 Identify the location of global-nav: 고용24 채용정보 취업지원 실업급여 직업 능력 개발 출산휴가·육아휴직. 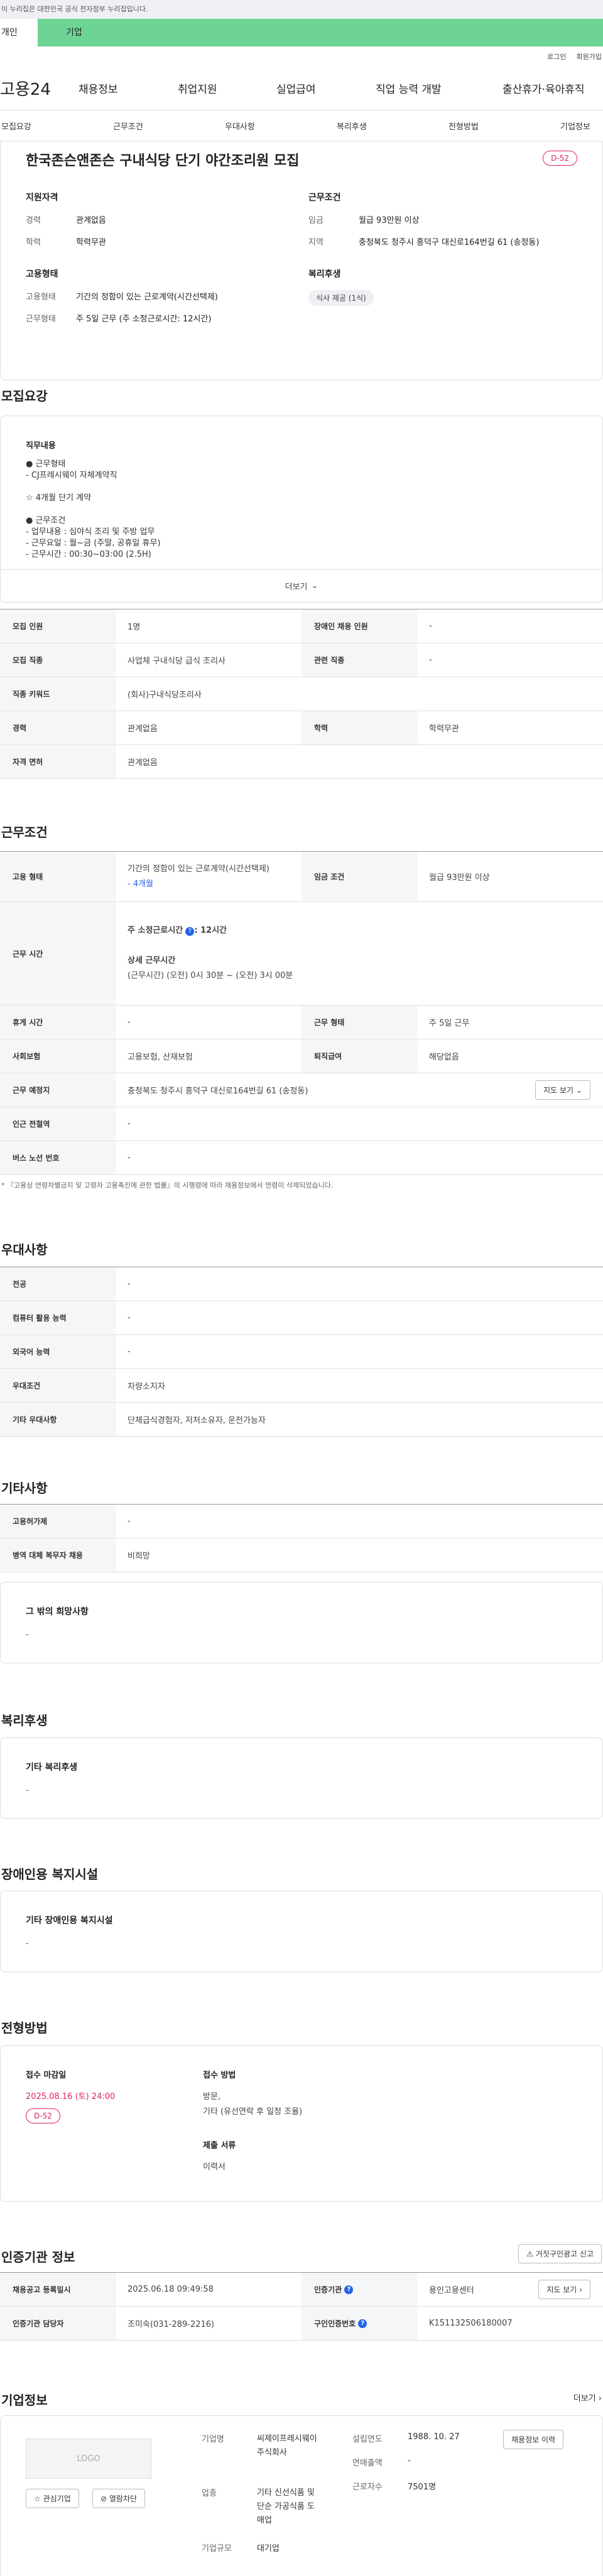
(301, 88).